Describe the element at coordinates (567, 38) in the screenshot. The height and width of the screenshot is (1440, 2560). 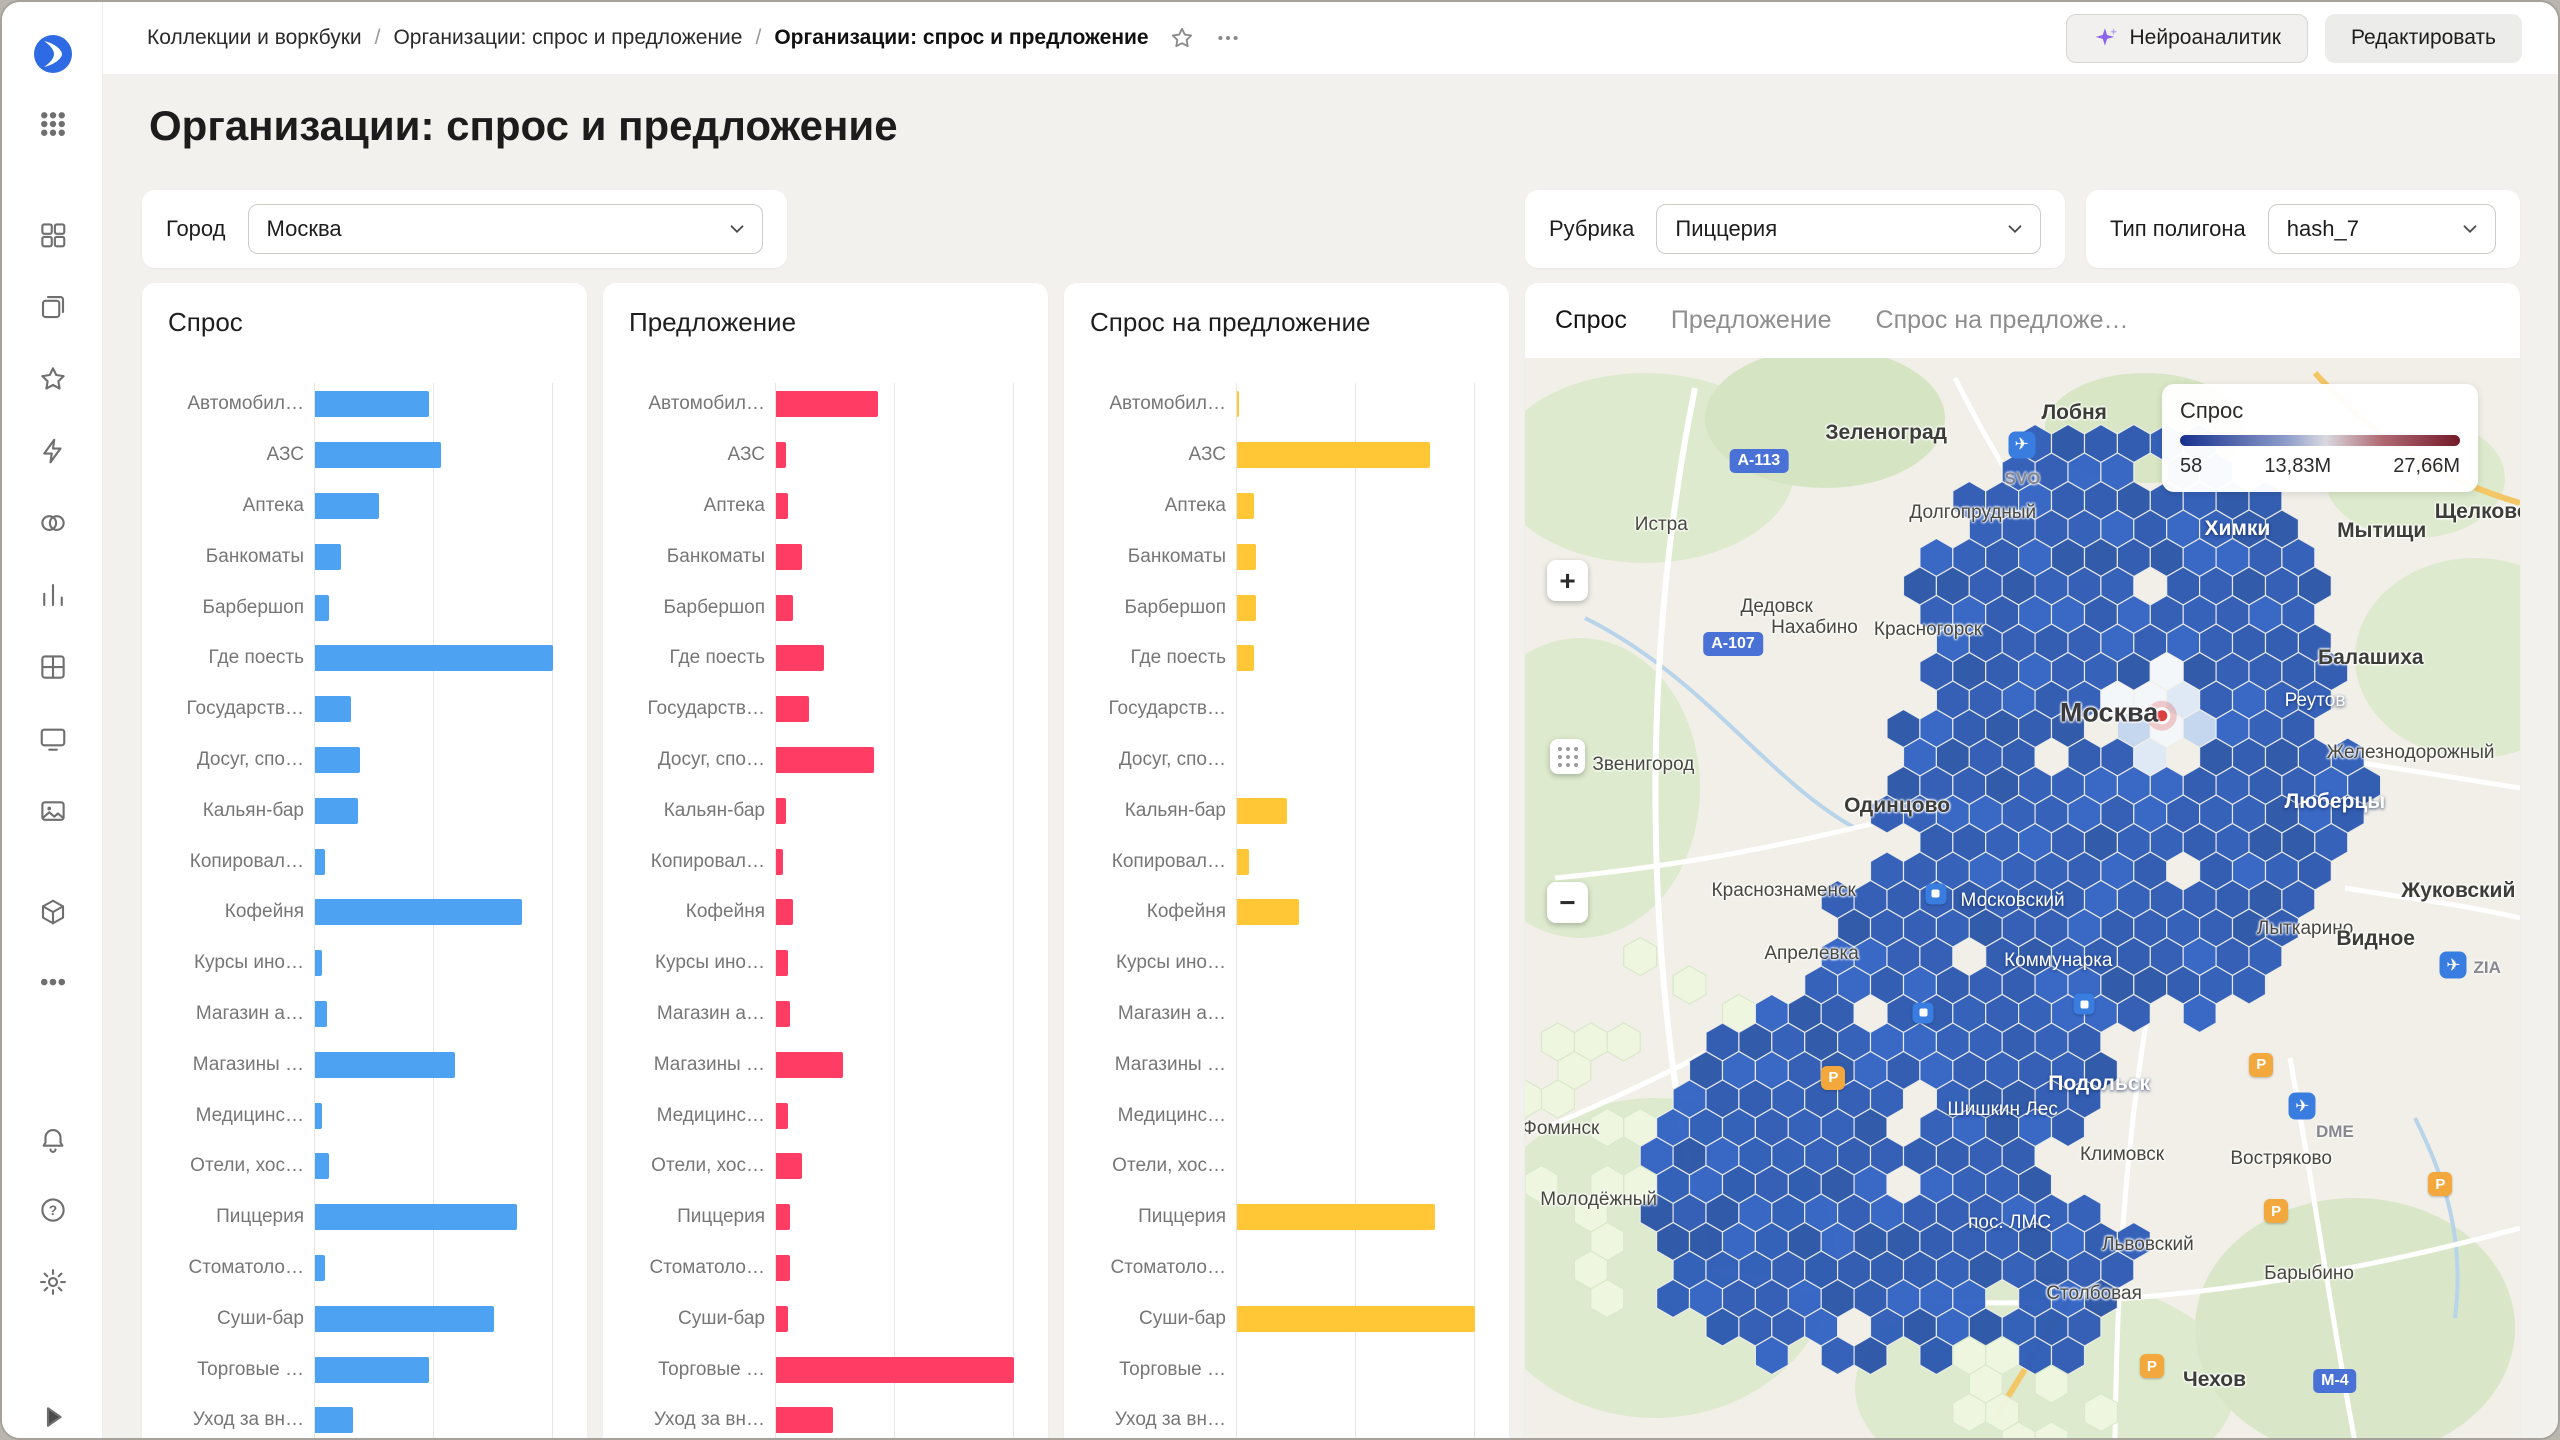
I see `breadcrumb-workbook: Организации: спрос и предложение` at that location.